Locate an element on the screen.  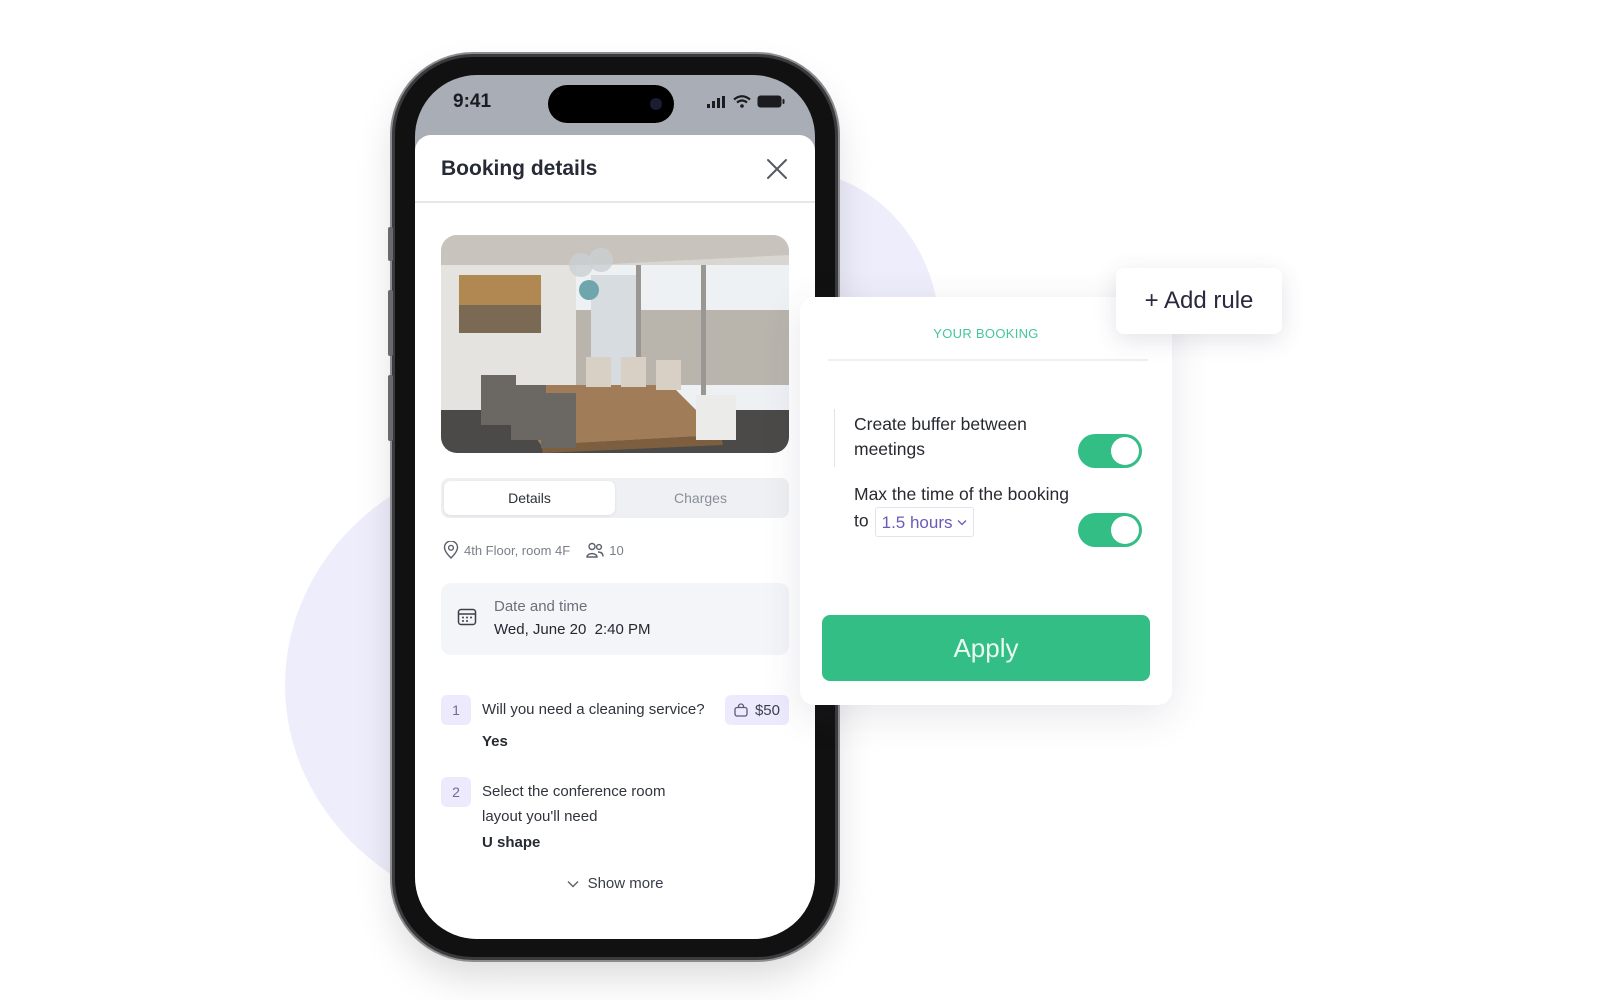
price-text: $50 is located at coordinates (767, 710).